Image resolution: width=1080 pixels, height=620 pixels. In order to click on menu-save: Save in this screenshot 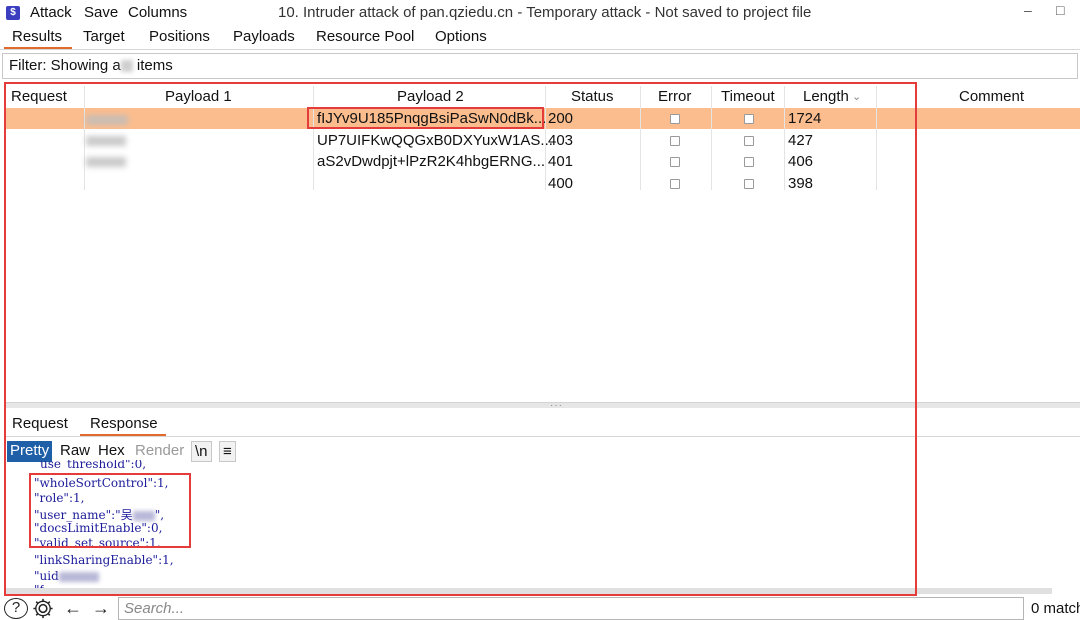, I will do `click(101, 12)`.